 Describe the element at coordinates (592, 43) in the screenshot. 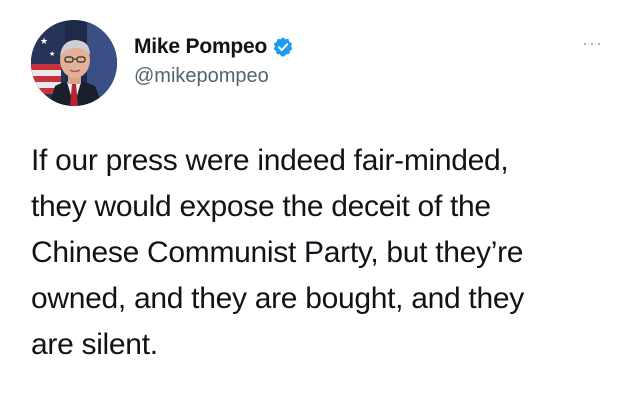

I see `more-options-icon: ···` at that location.